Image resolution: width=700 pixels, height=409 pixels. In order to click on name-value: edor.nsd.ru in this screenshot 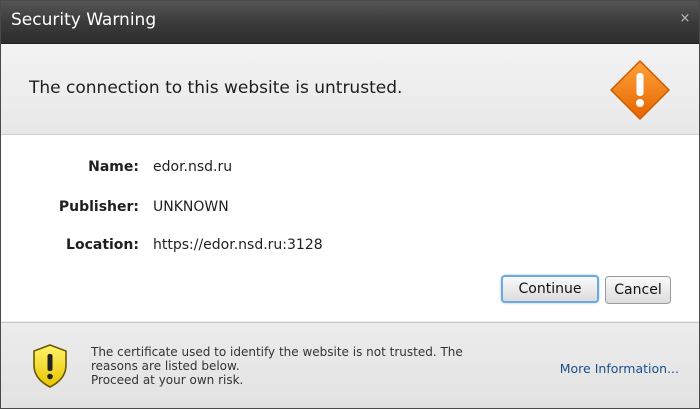, I will do `click(193, 167)`.